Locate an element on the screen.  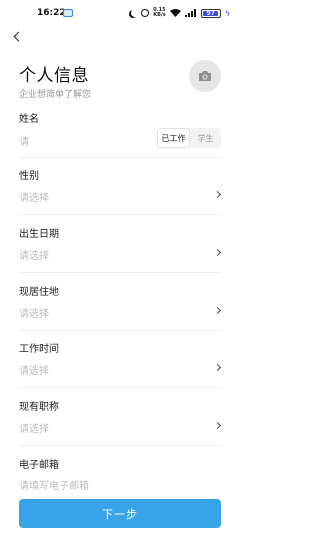
charging-icon: ϟ is located at coordinates (227, 13).